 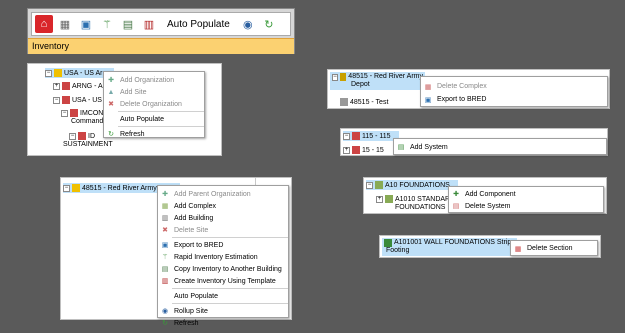 I want to click on building-context-menu: ▤ Add System, so click(x=500, y=146).